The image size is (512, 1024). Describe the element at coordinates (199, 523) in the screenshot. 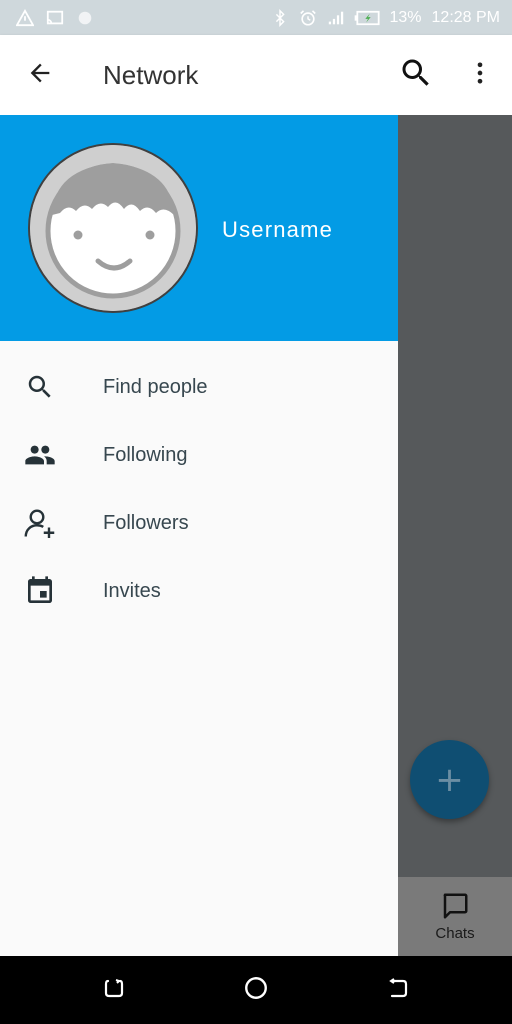

I see `menu-item-followers: Followers` at that location.